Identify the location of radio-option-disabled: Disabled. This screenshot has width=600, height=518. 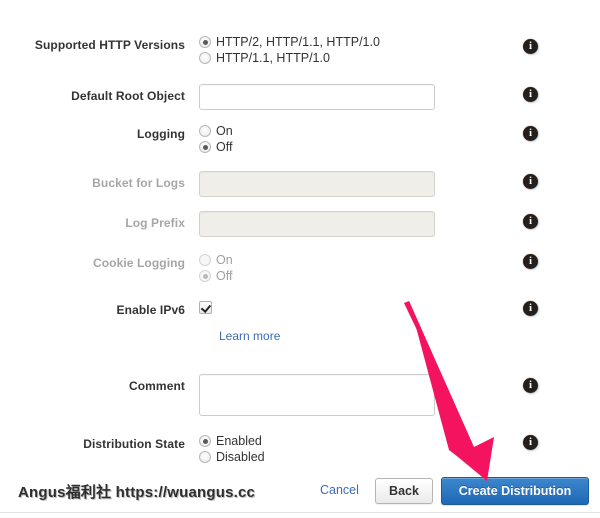
(232, 457).